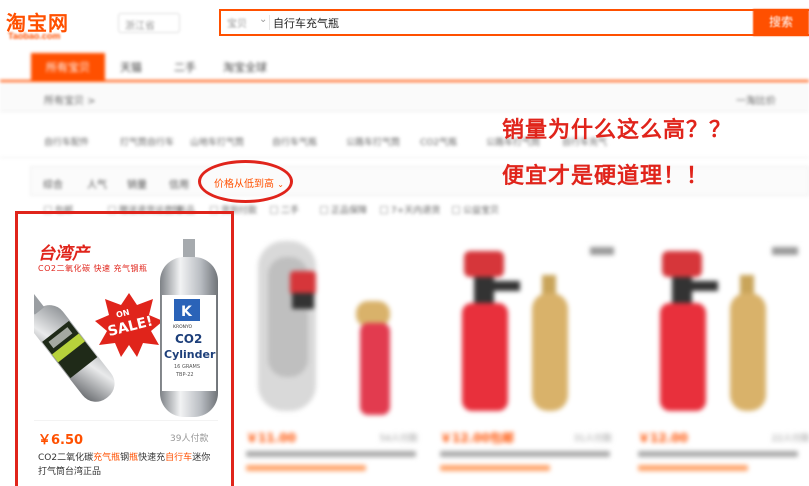 Image resolution: width=809 pixels, height=486 pixels. What do you see at coordinates (269, 22) in the screenshot?
I see `search-divider` at bounding box center [269, 22].